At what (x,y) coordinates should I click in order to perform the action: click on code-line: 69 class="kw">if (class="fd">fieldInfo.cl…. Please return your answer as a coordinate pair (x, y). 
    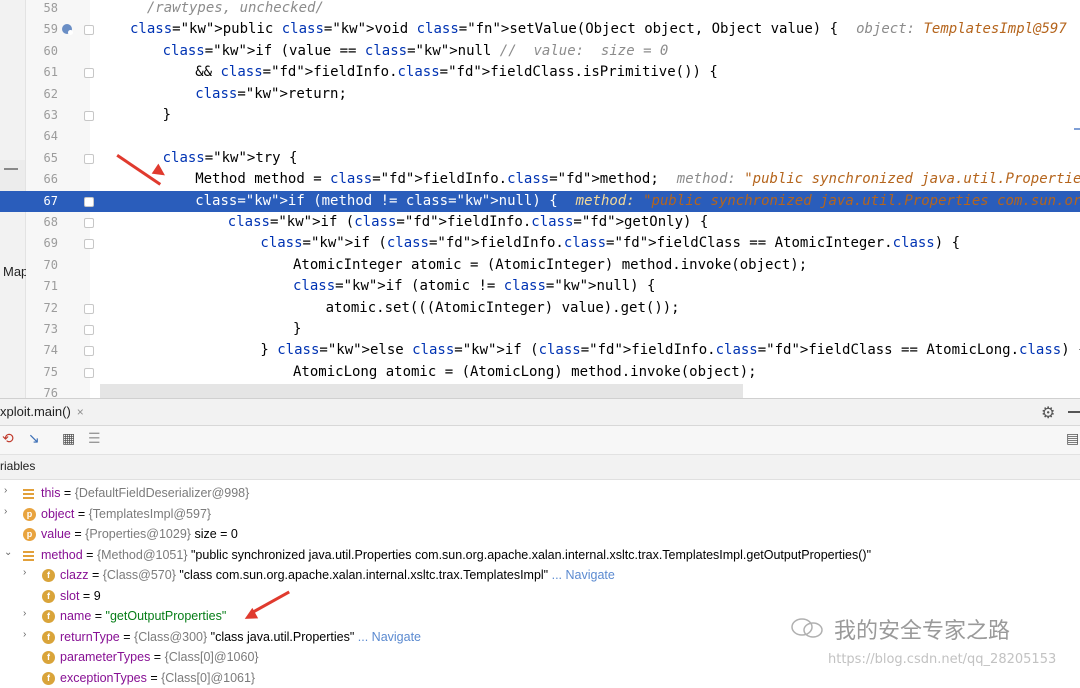
    Looking at the image, I should click on (540, 243).